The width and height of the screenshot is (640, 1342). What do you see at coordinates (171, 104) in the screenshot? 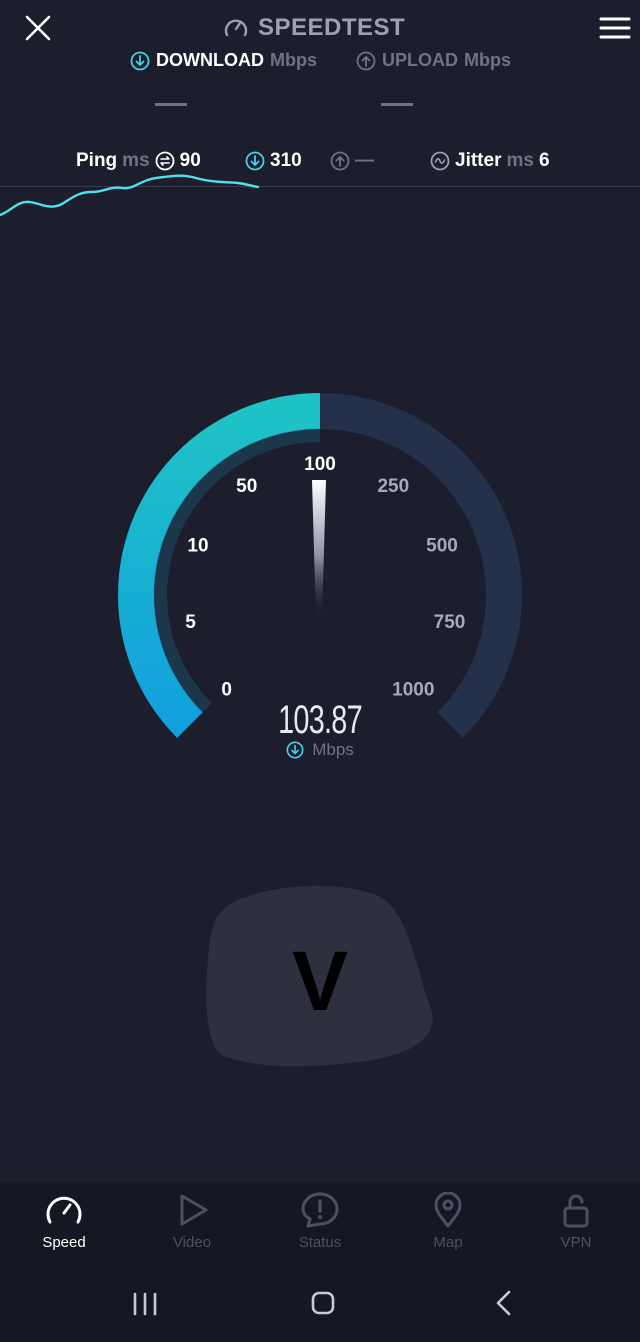
I see `download-placeholder-dash` at bounding box center [171, 104].